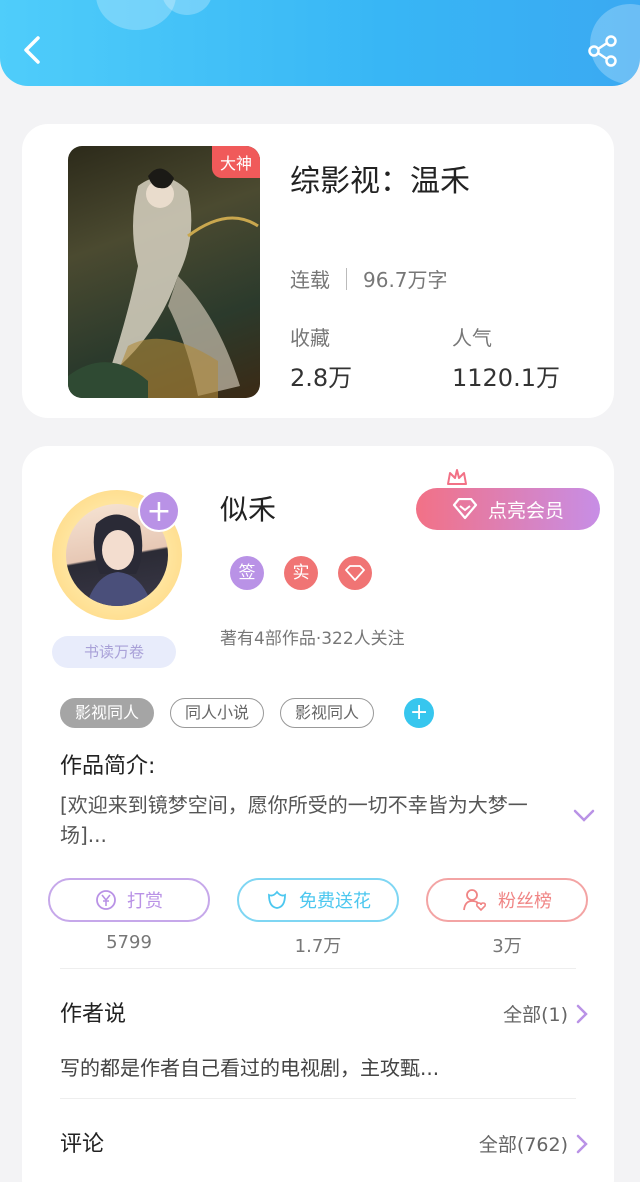 The height and width of the screenshot is (1182, 640). I want to click on top-bar, so click(320, 43).